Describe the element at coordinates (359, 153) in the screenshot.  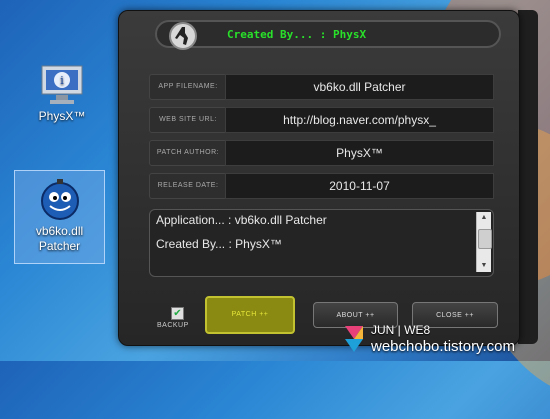
I see `patch-author-field: PhysX™` at that location.